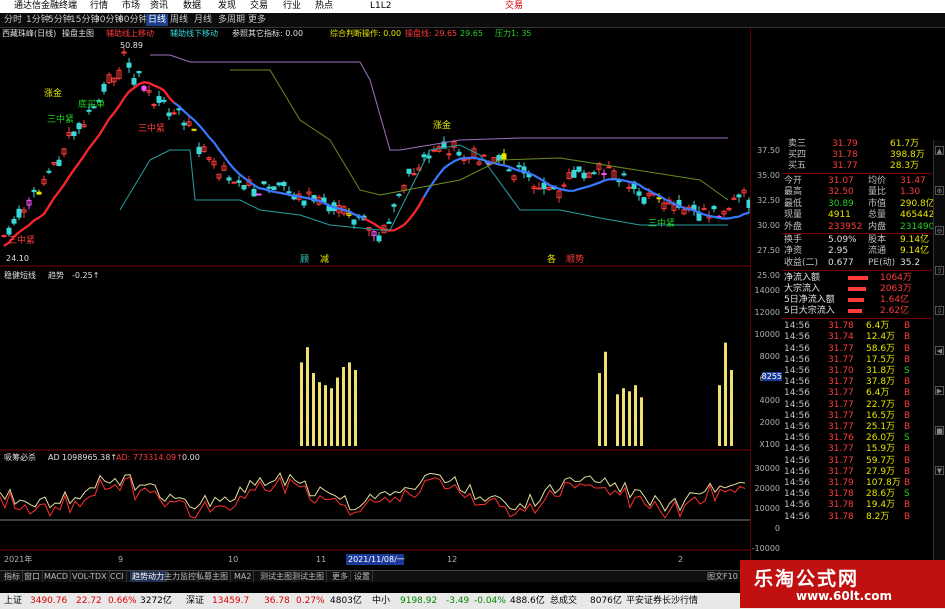  I want to click on vertical-scrollbar: ▲ ⊕ ⊖ ⇧ ⇩ ◀ ▶ ■ ▼, so click(939, 350).